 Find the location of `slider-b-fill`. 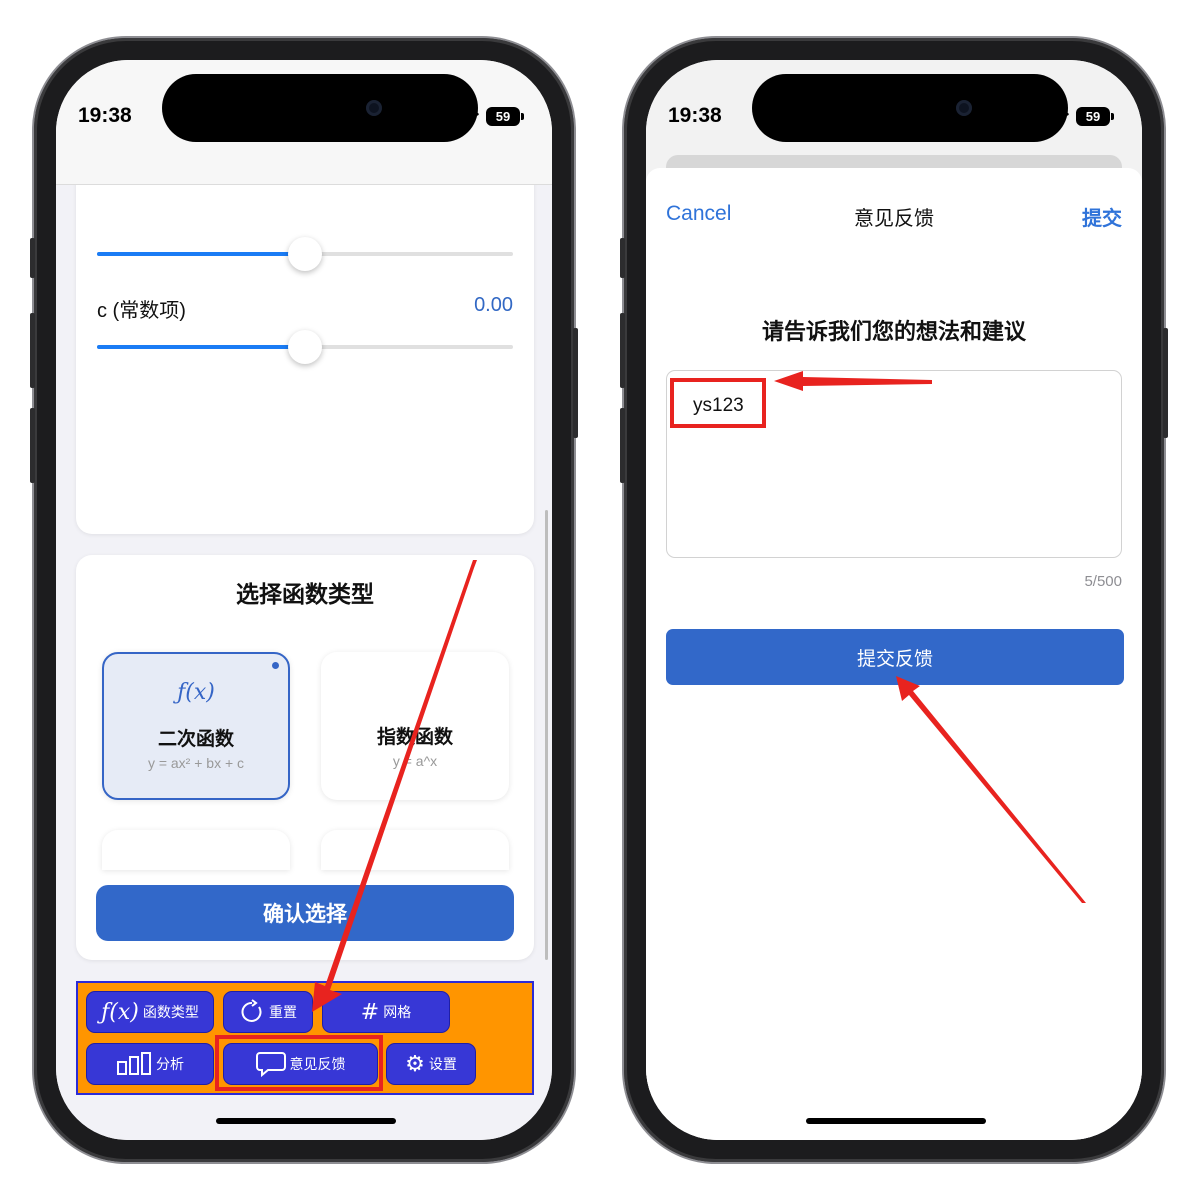

slider-b-fill is located at coordinates (201, 254).